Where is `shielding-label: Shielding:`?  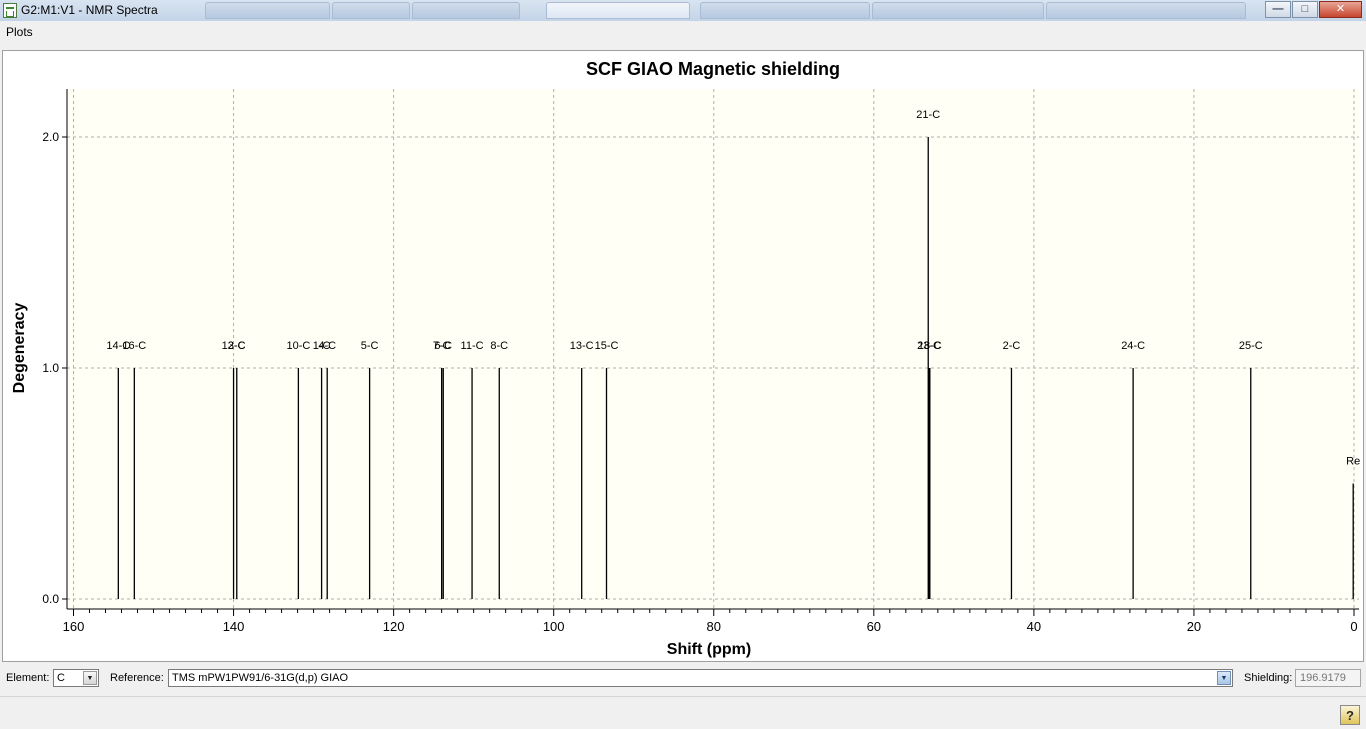 shielding-label: Shielding: is located at coordinates (1268, 678).